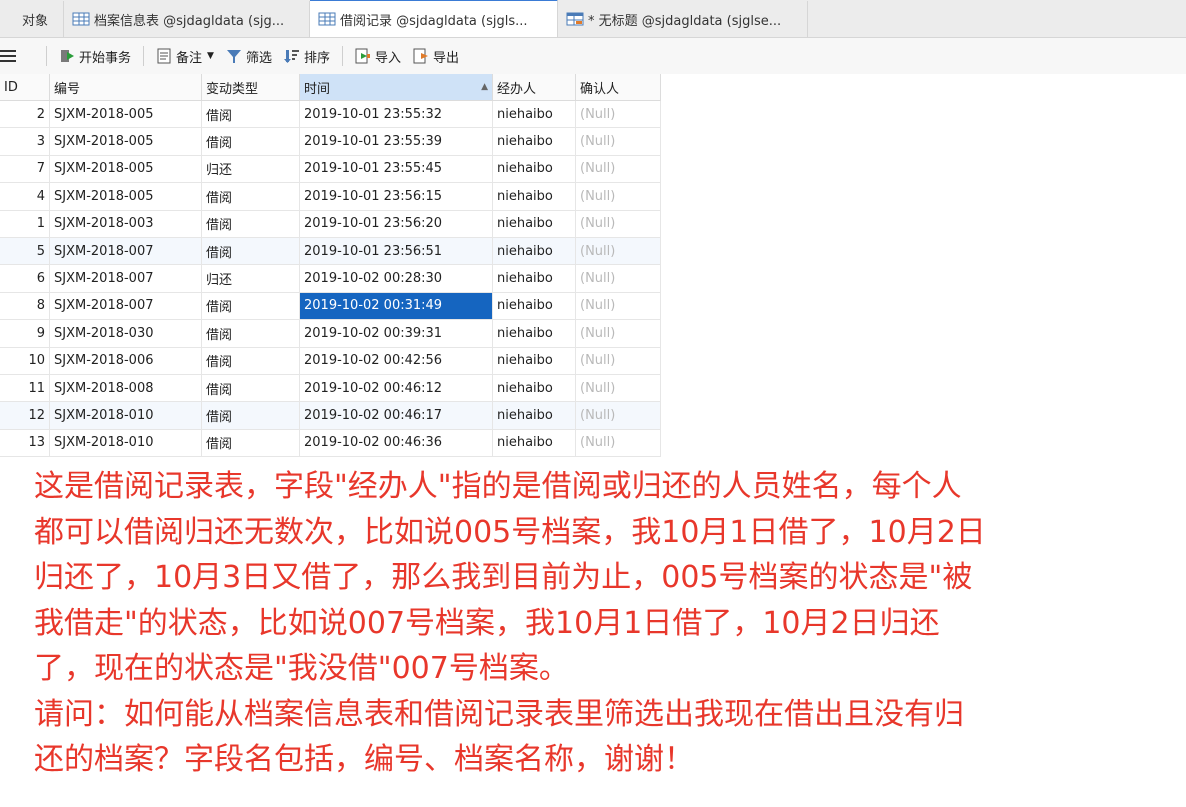 The width and height of the screenshot is (1186, 807). I want to click on column-header-confirmer: 确认人, so click(618, 87).